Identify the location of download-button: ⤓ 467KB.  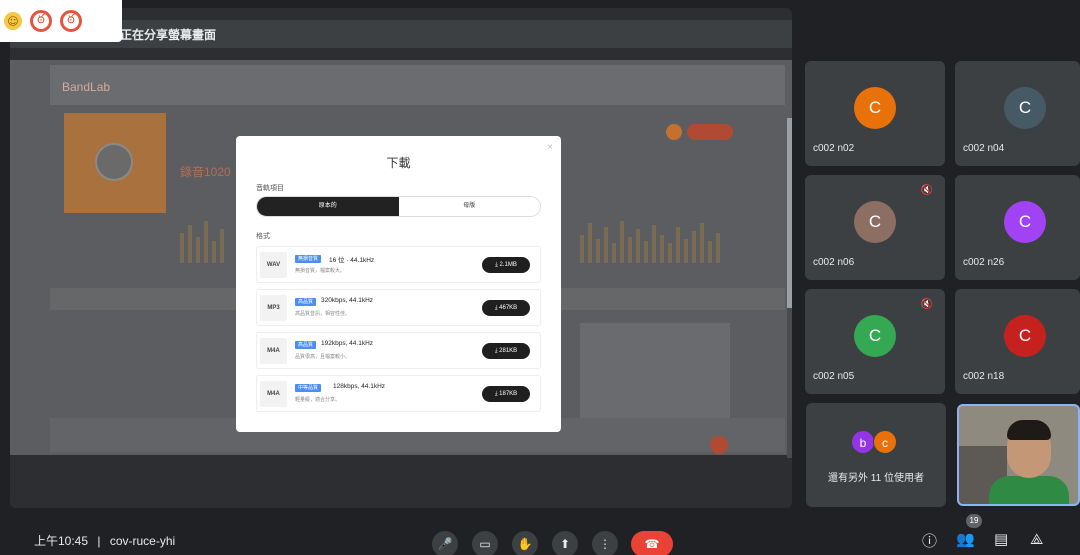
(506, 308).